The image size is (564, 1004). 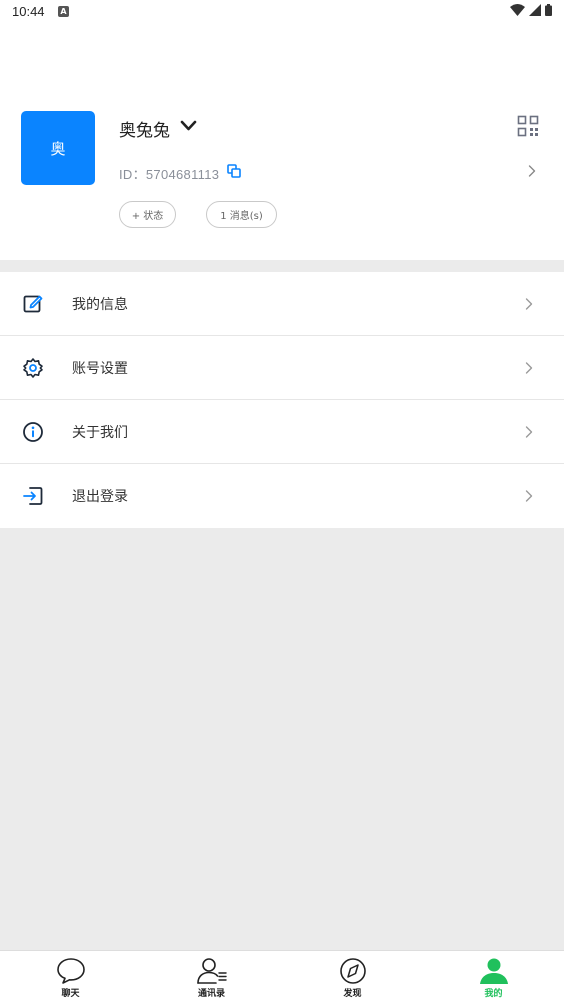 I want to click on qr-code-icon, so click(x=528, y=126).